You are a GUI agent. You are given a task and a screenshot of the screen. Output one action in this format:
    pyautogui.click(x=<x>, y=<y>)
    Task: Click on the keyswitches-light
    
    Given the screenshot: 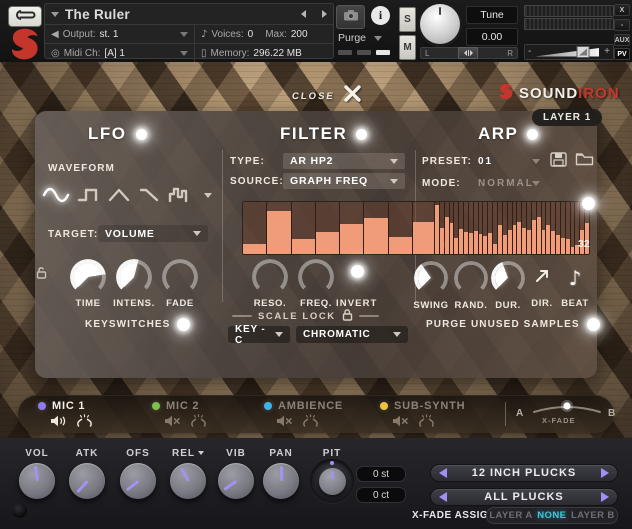 What is the action you would take?
    pyautogui.click(x=184, y=324)
    